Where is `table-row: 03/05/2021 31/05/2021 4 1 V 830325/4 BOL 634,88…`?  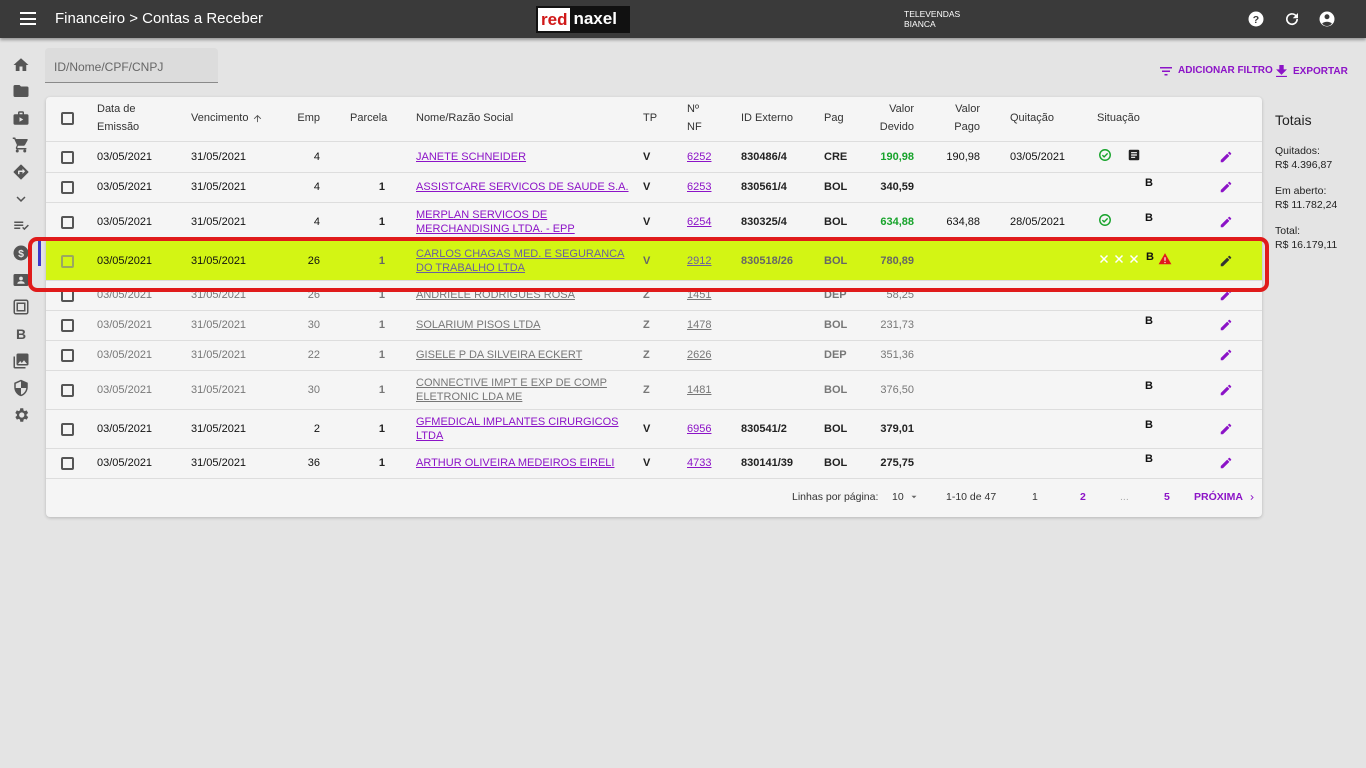 table-row: 03/05/2021 31/05/2021 4 1 V 830325/4 BOL 634,88… is located at coordinates (654, 221).